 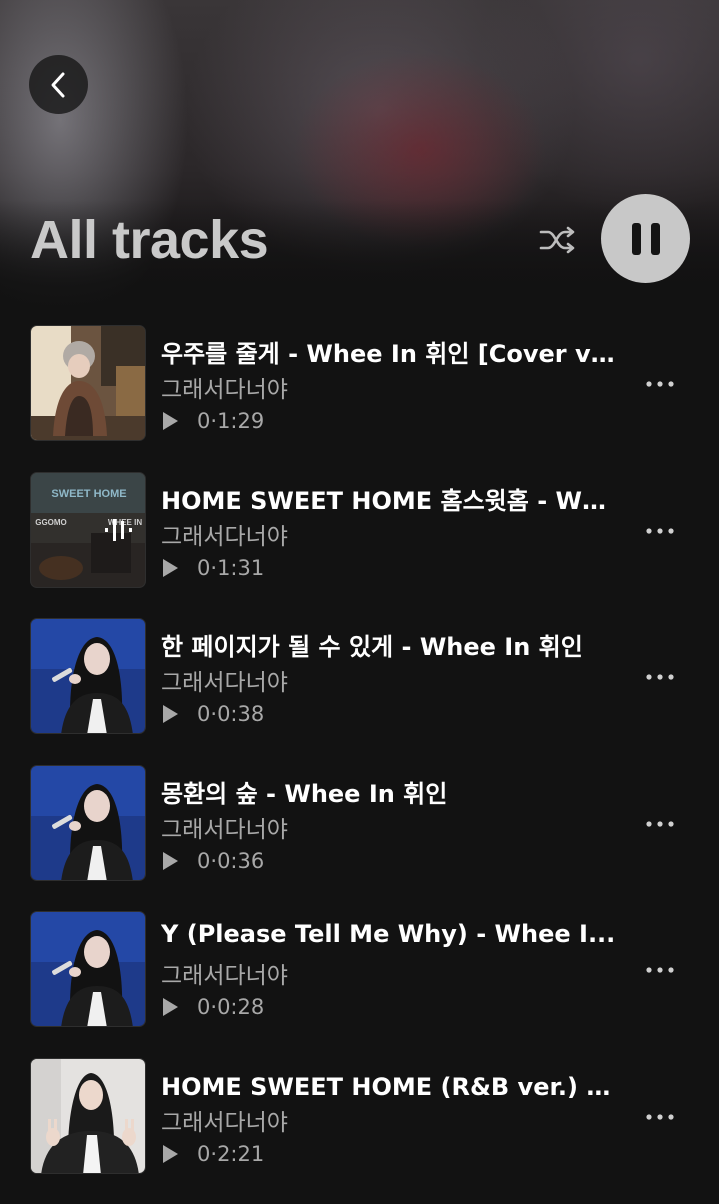 What do you see at coordinates (88, 530) in the screenshot?
I see `track-thumbnail: SWEET HOME GGOMO WHEE IN` at bounding box center [88, 530].